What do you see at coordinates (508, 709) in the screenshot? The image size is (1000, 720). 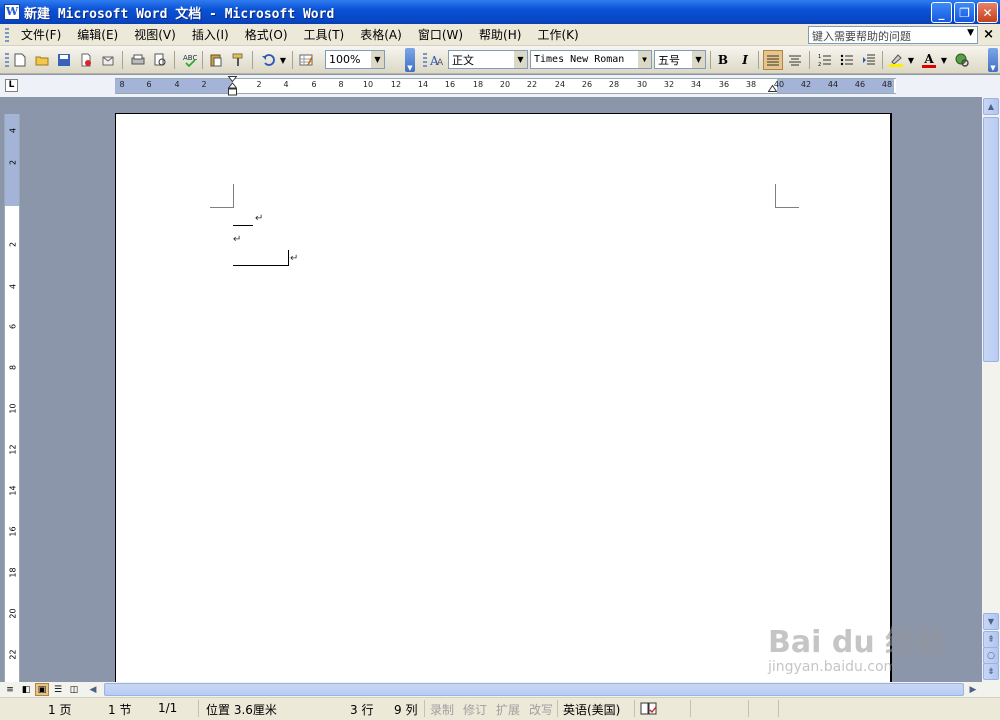 I see `status-extend-selection: 扩展` at bounding box center [508, 709].